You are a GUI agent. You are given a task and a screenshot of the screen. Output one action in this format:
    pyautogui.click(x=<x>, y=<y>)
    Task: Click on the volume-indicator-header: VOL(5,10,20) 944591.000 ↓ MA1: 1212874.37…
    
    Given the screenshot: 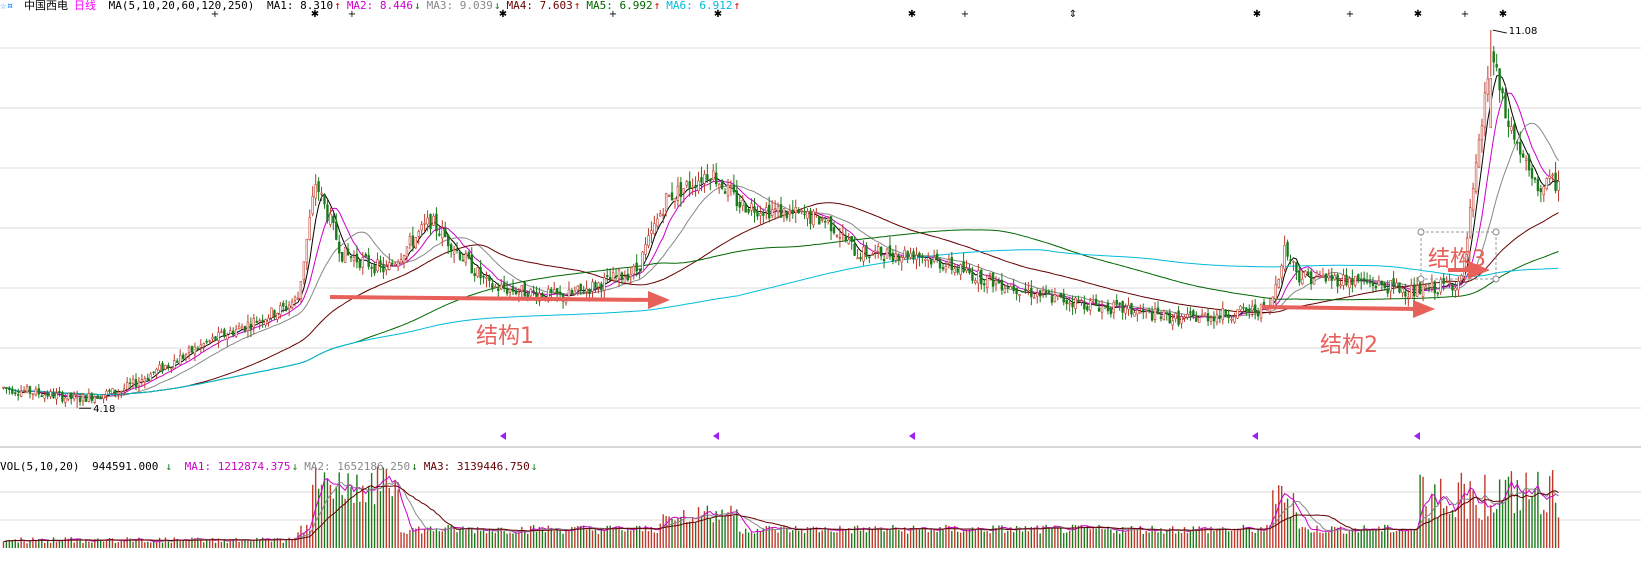 What is the action you would take?
    pyautogui.click(x=274, y=467)
    